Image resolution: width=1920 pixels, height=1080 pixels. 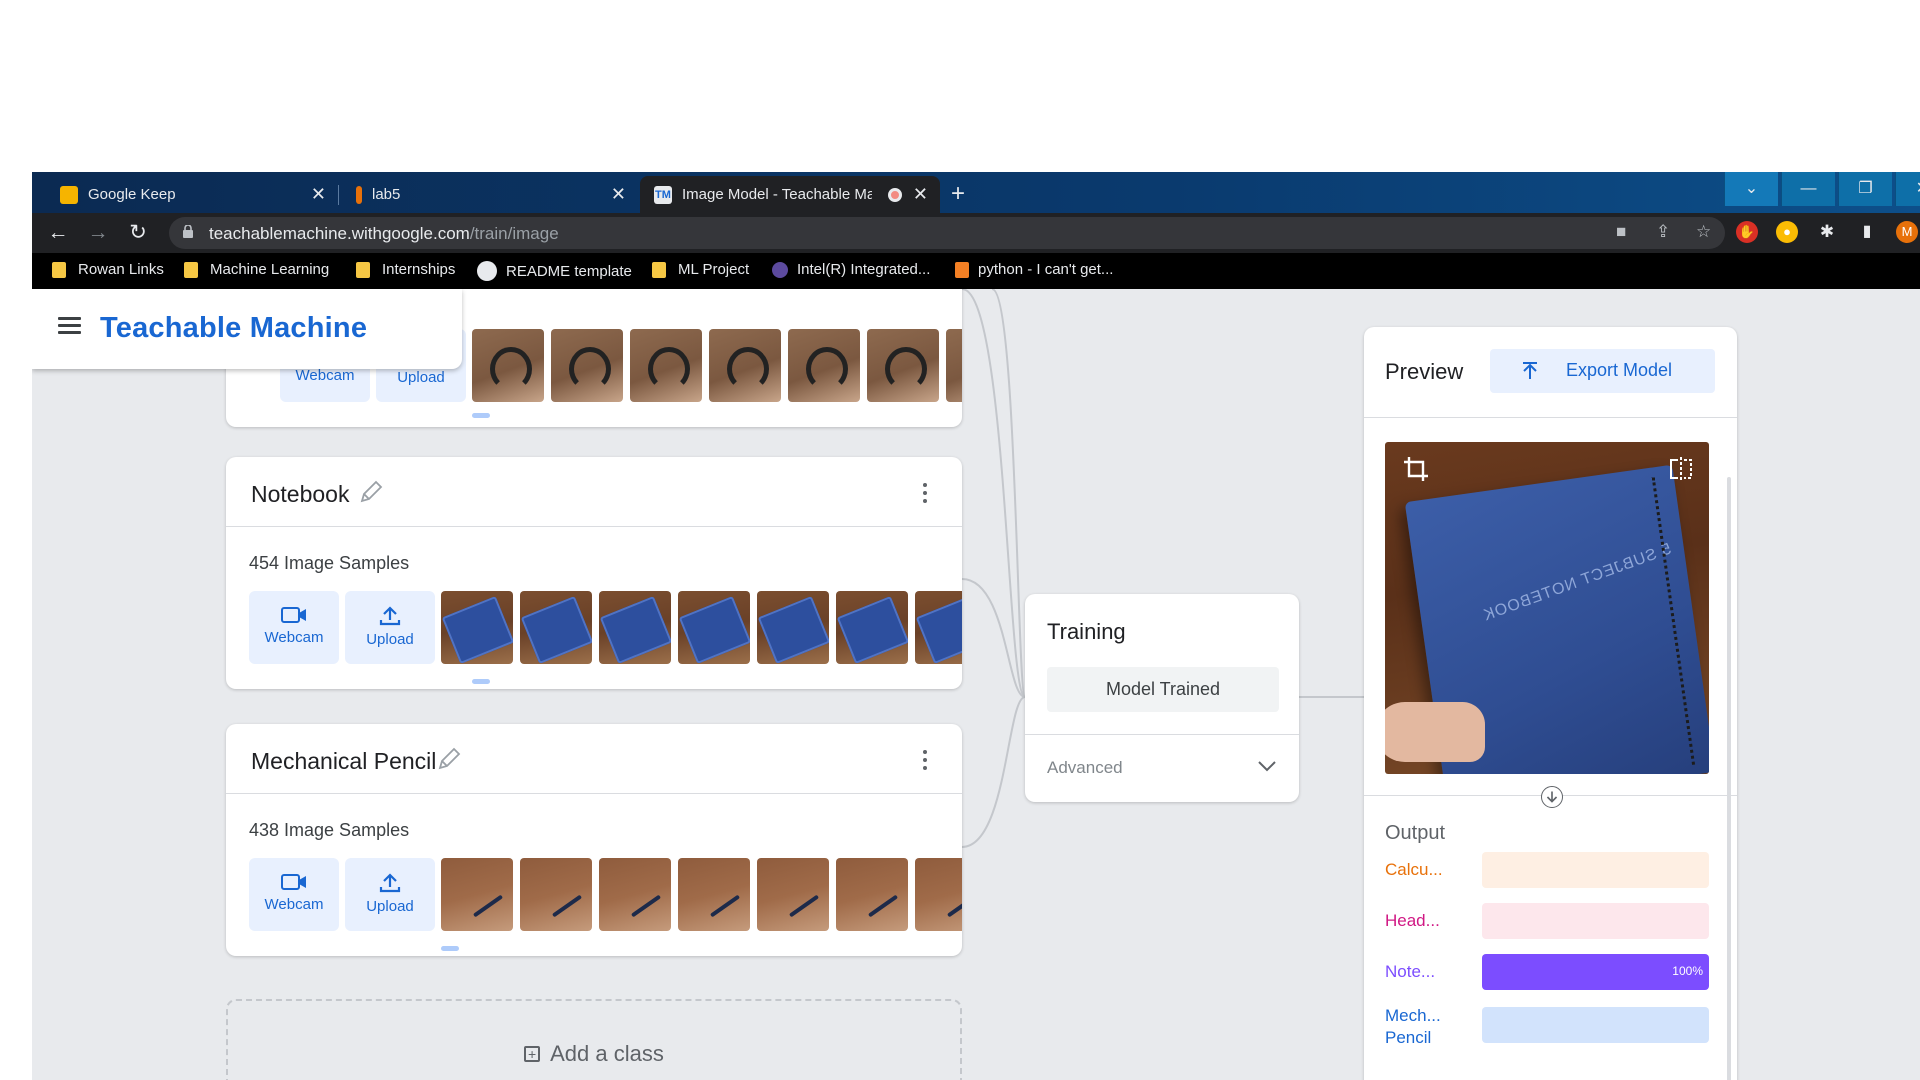 I want to click on new-tab-button: +, so click(x=958, y=195).